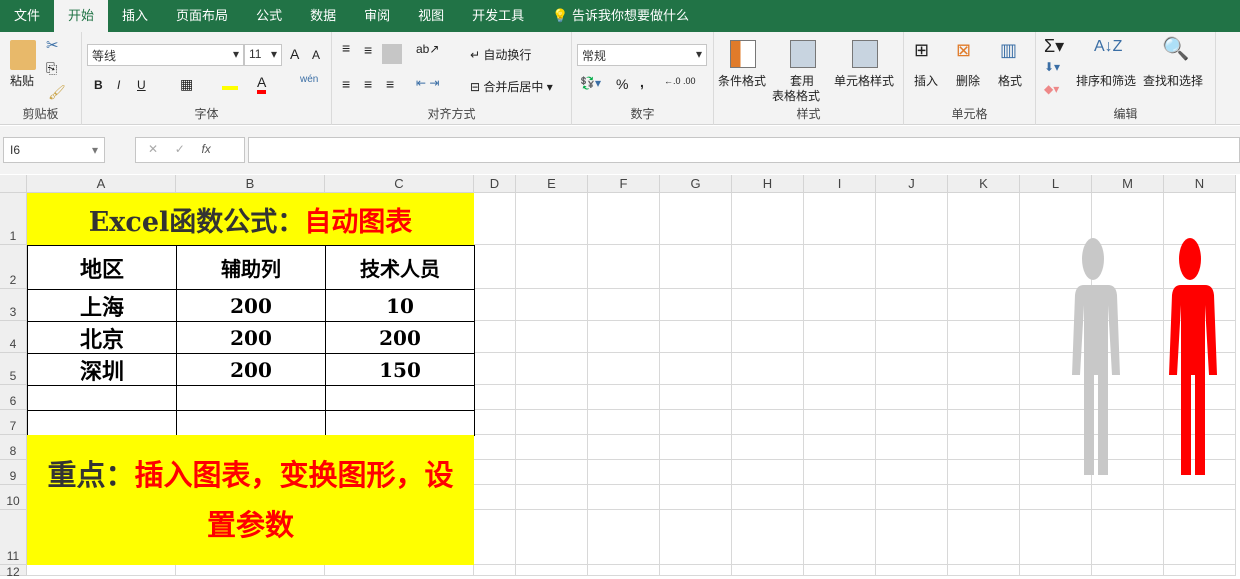 This screenshot has height=579, width=1240. I want to click on table-header: 技术人员, so click(400, 267).